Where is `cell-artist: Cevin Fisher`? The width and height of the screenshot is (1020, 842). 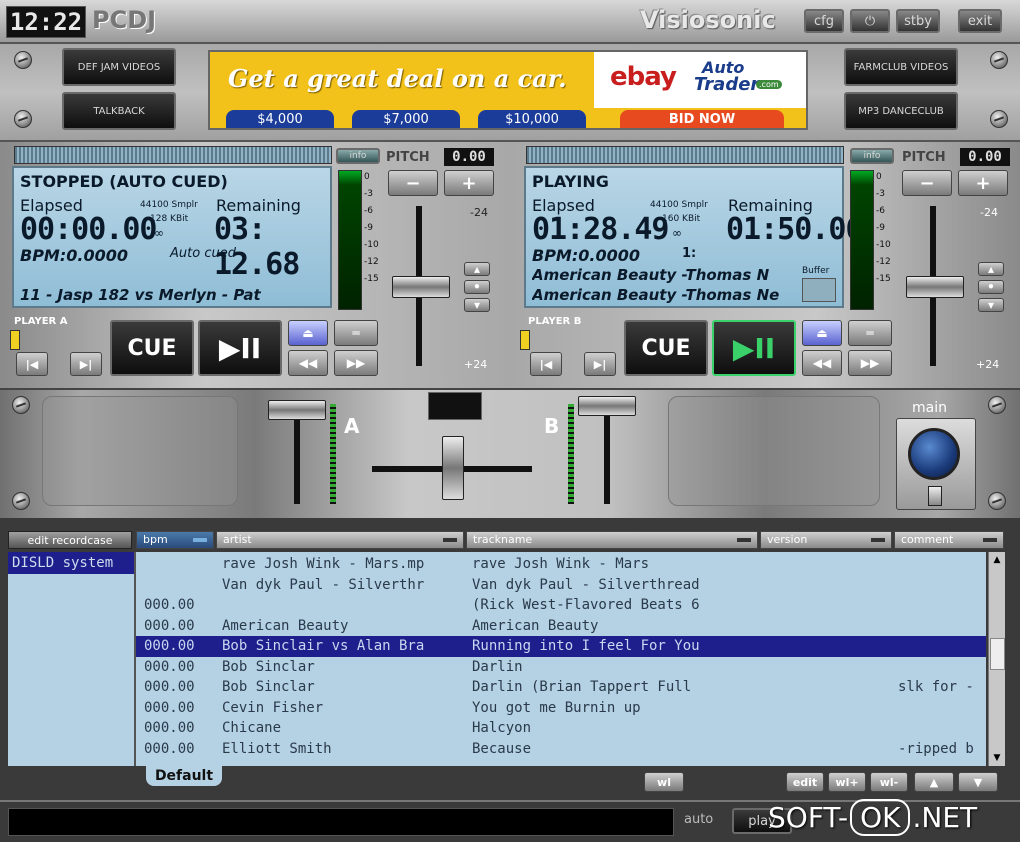 cell-artist: Cevin Fisher is located at coordinates (273, 707).